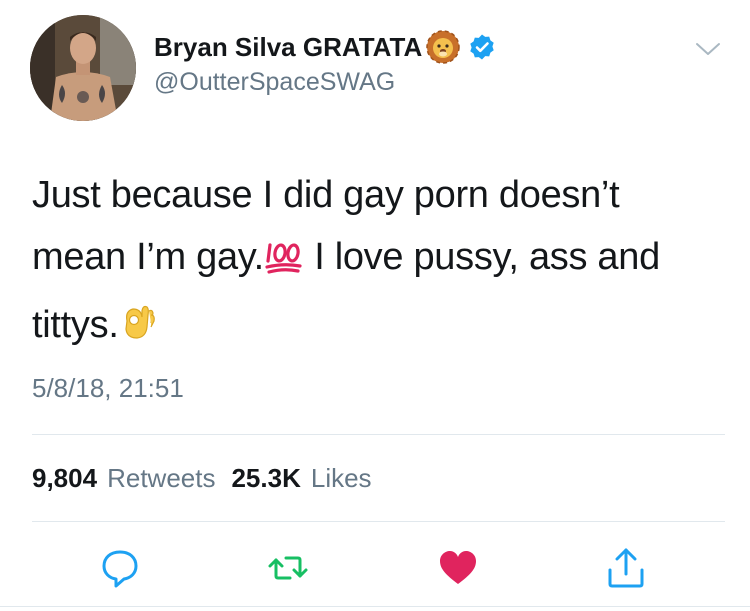  What do you see at coordinates (284, 263) in the screenshot?
I see `hundred-points-icon` at bounding box center [284, 263].